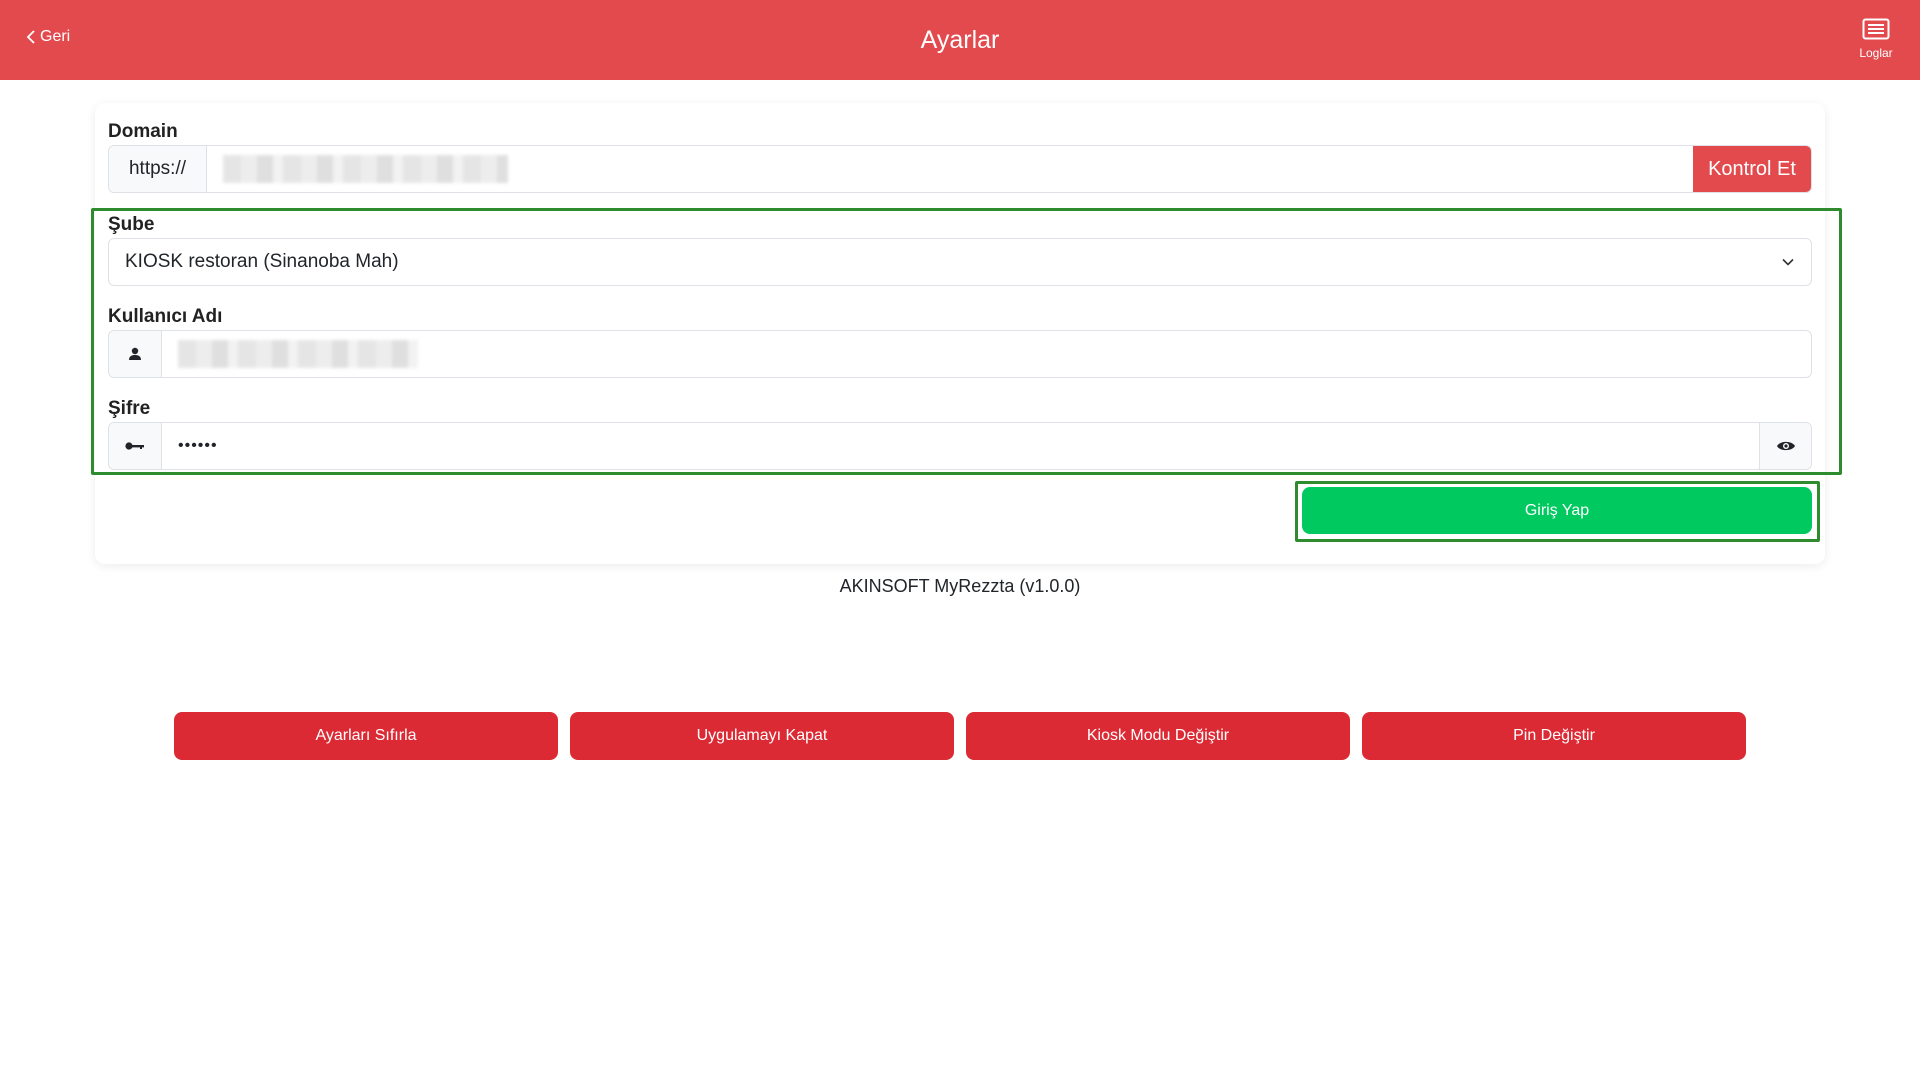  I want to click on branch-selected-value: KIOSK restoran (Sinanoba Mah), so click(262, 261).